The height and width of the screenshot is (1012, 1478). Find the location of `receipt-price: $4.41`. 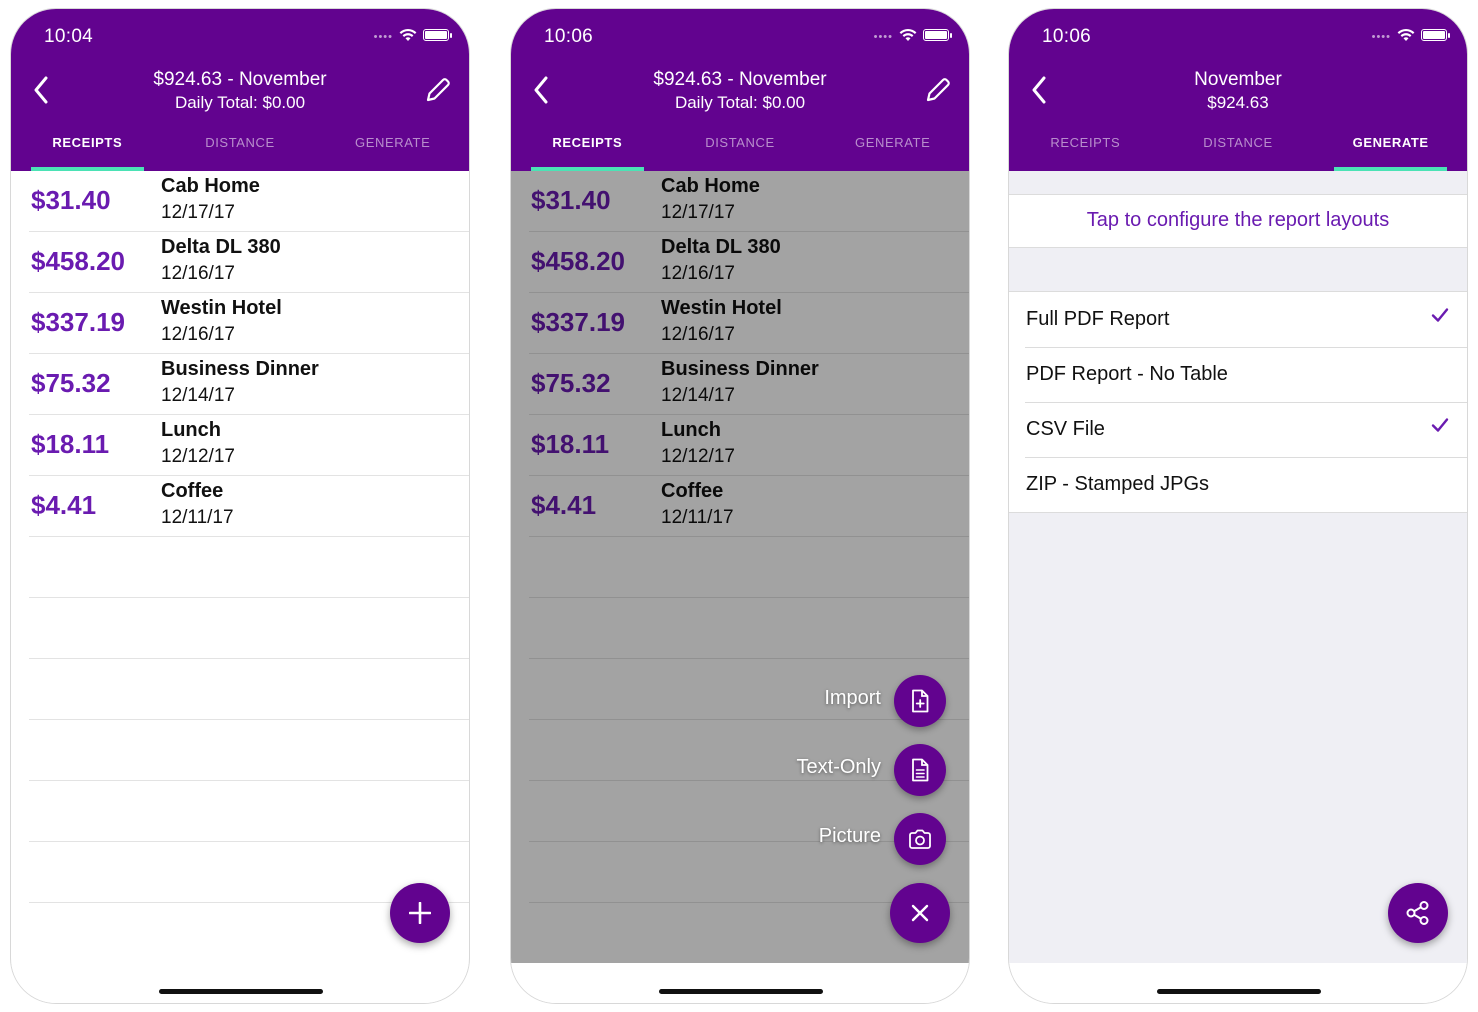

receipt-price: $4.41 is located at coordinates (64, 505).